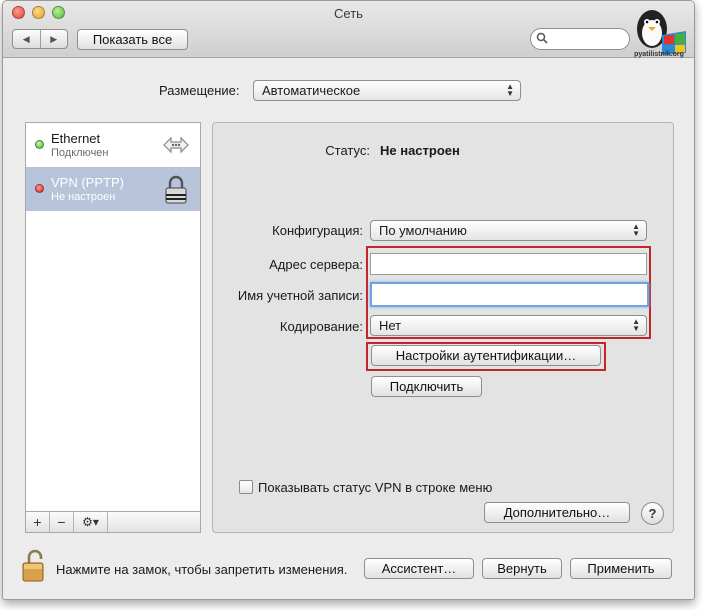  Describe the element at coordinates (659, 54) in the screenshot. I see `logo-text: pyatilistnik.org` at that location.